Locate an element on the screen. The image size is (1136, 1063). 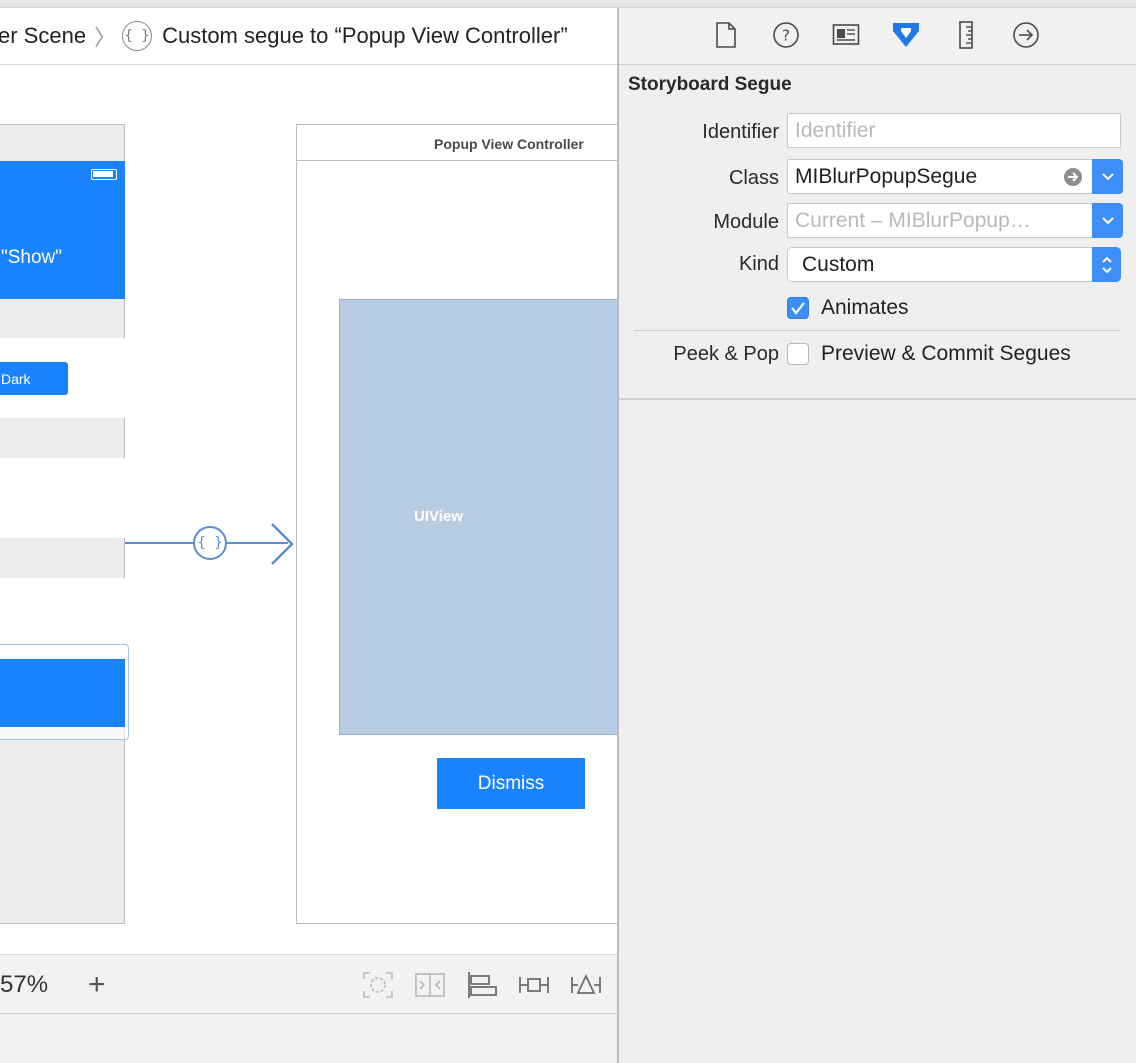
window-top-strip is located at coordinates (568, 4).